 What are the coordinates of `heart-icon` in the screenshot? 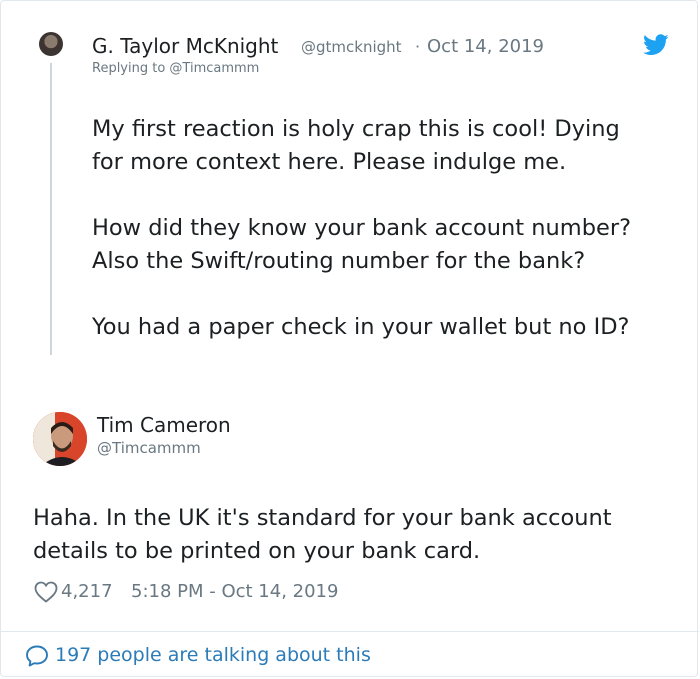 It's located at (46, 592).